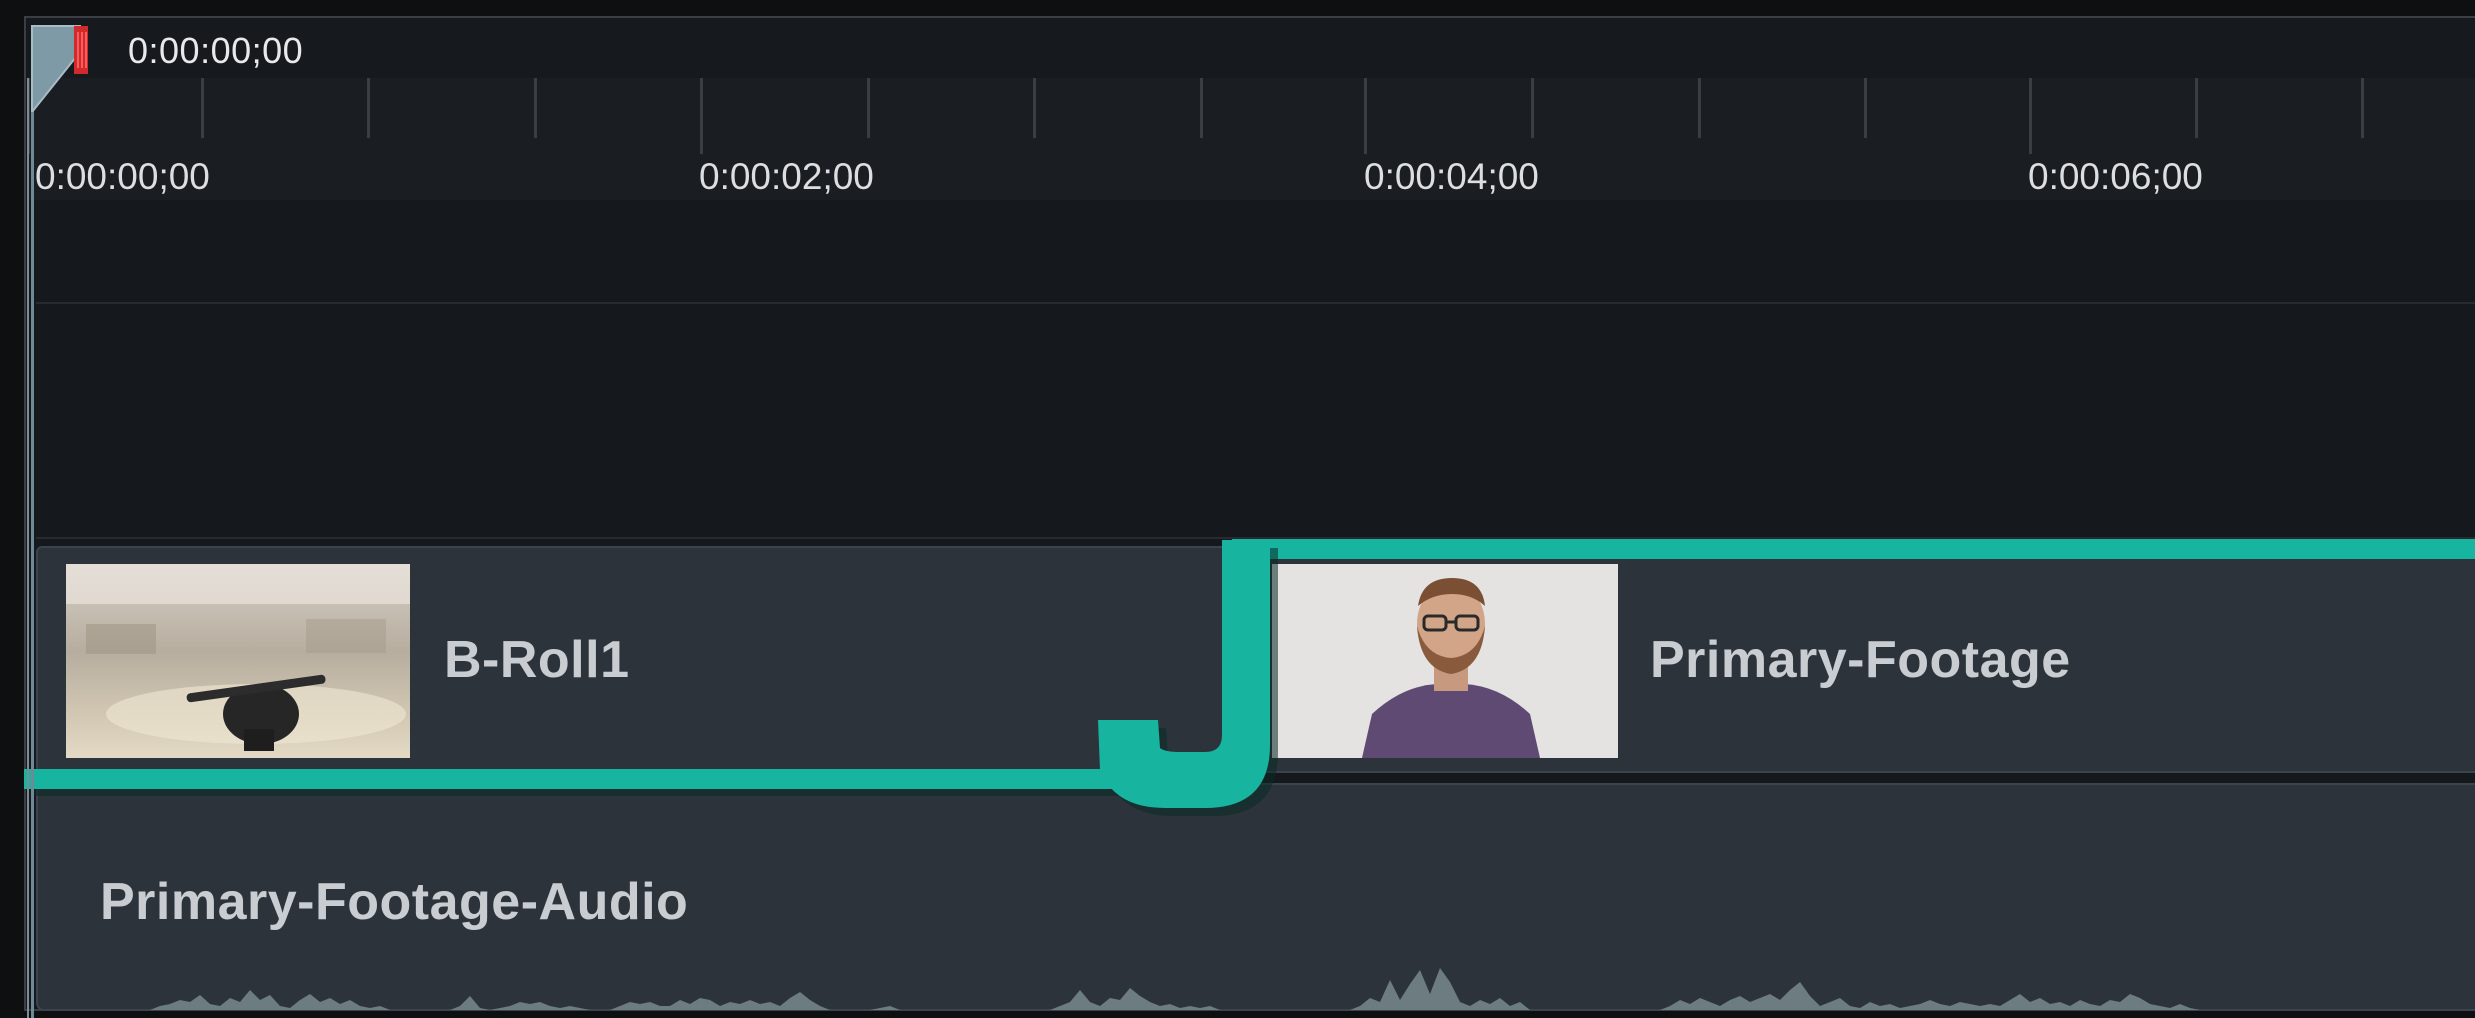 Image resolution: width=2475 pixels, height=1018 pixels. I want to click on b-roll-desk-thumbnail, so click(238, 661).